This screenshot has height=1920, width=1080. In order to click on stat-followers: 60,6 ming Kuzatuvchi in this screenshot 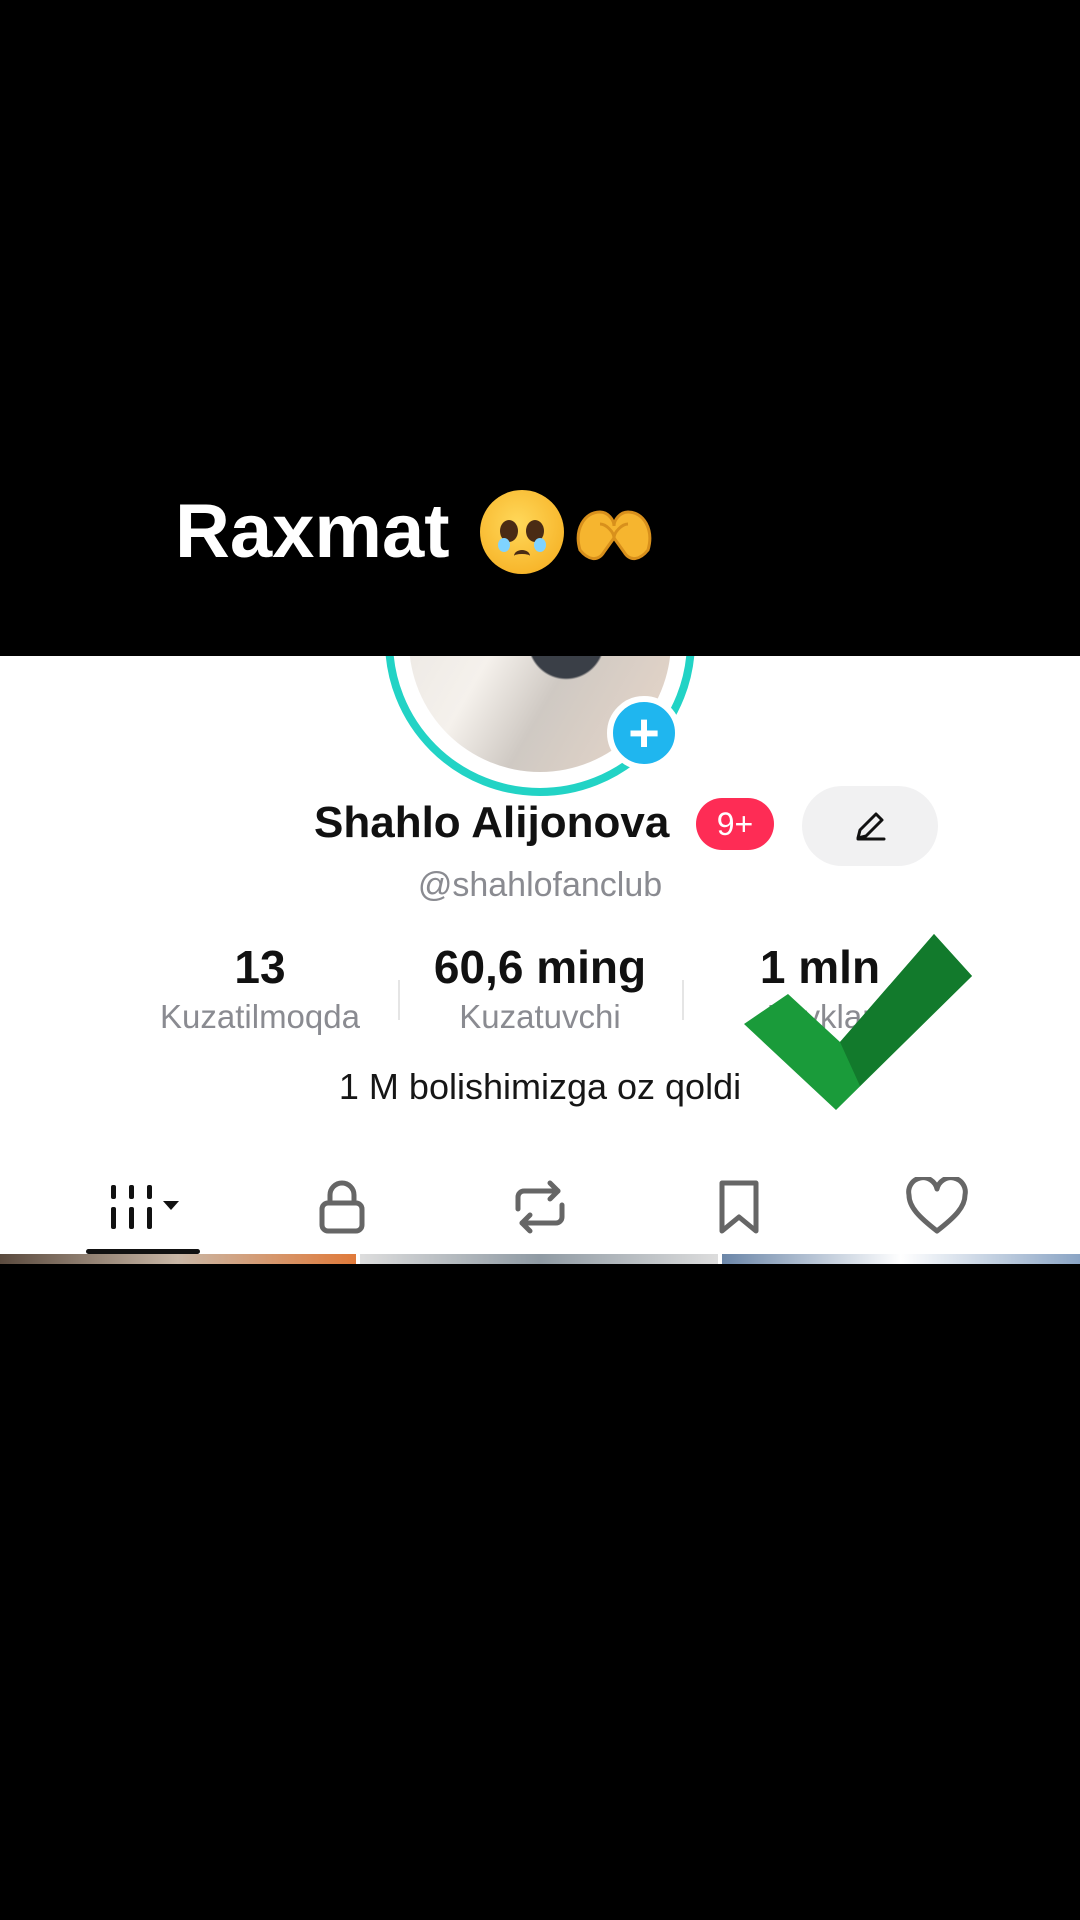, I will do `click(540, 988)`.